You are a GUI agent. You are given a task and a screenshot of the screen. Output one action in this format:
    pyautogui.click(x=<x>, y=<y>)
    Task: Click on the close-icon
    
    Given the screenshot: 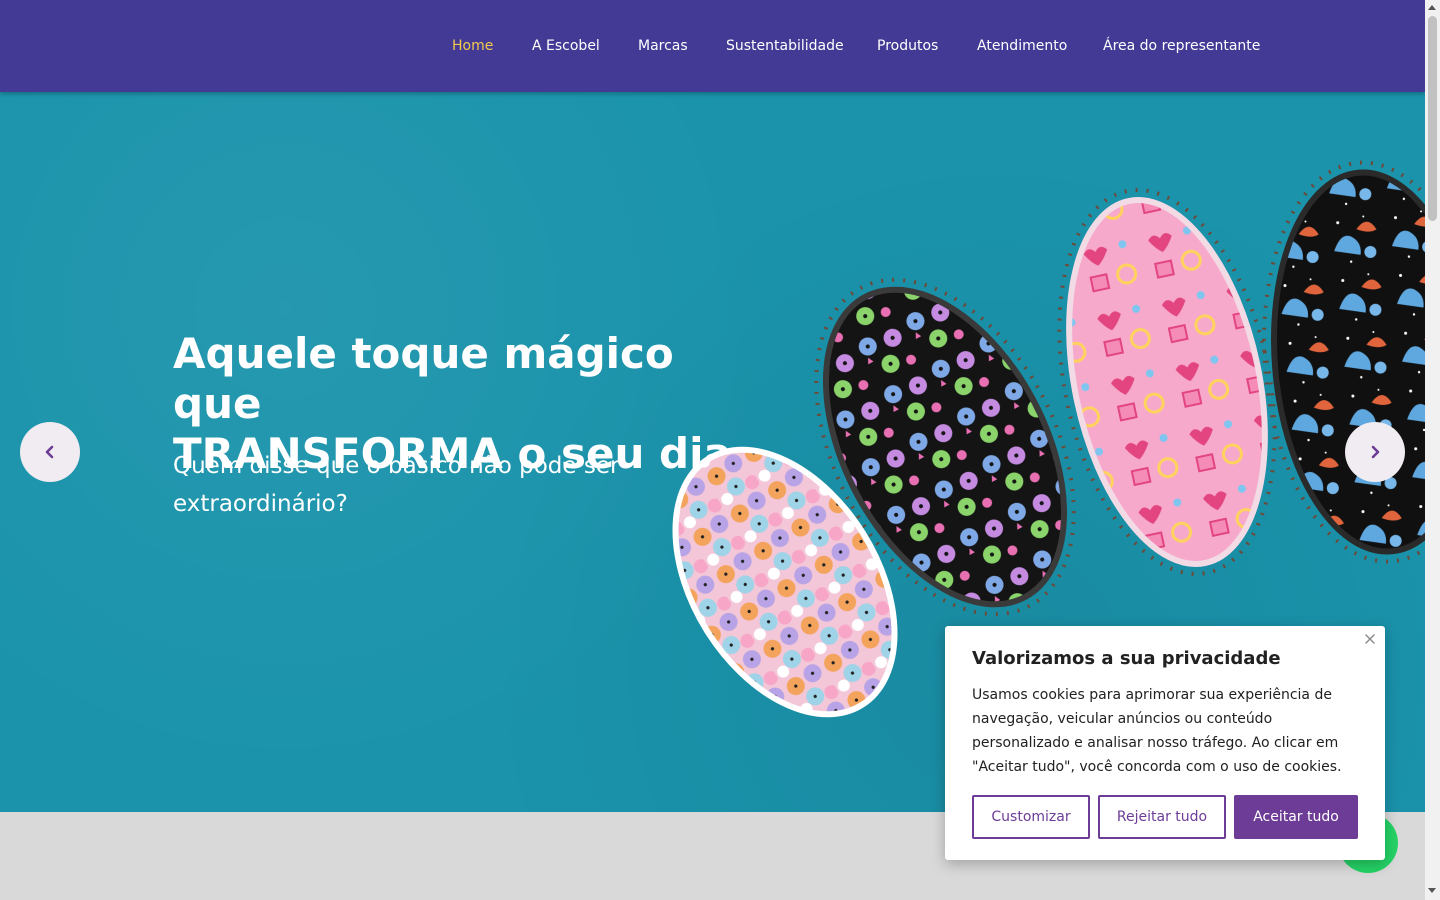 What is the action you would take?
    pyautogui.click(x=1370, y=639)
    